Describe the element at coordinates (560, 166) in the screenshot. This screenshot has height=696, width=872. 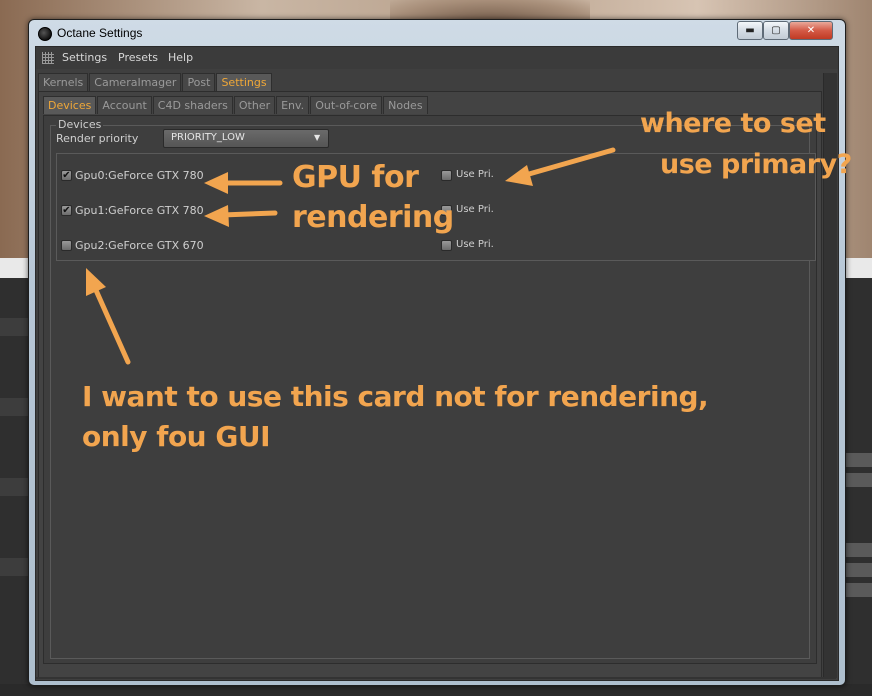
I see `arrow-to-use-pri` at that location.